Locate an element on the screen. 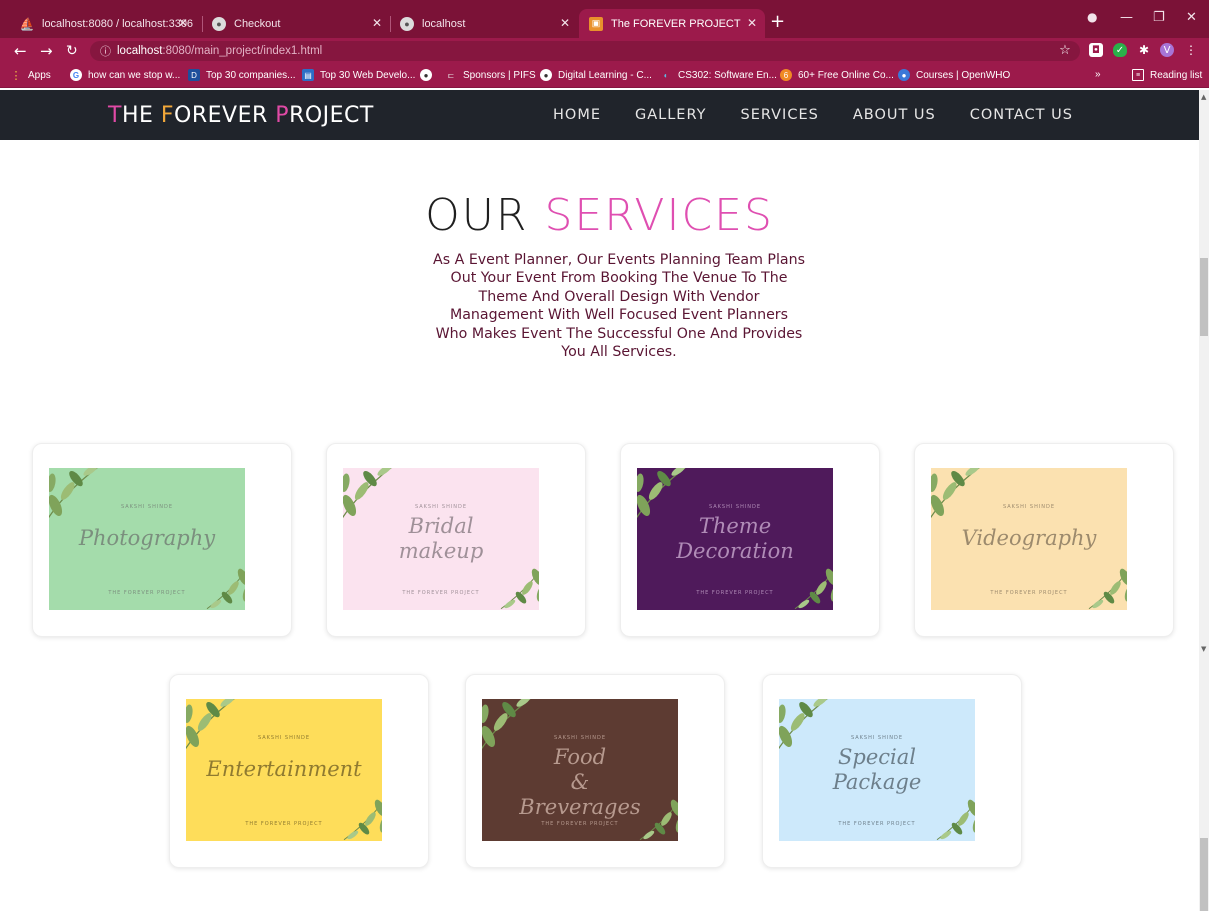 Image resolution: width=1209 pixels, height=911 pixels. phpmyadmin-icon: ⛵ is located at coordinates (27, 23).